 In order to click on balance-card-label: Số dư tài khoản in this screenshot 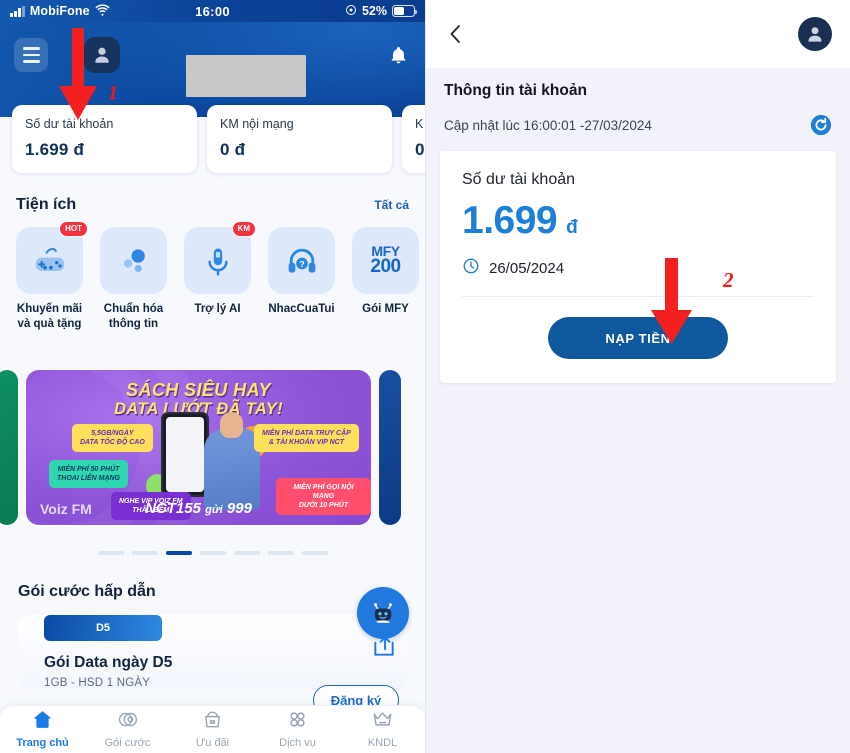, I will do `click(69, 124)`.